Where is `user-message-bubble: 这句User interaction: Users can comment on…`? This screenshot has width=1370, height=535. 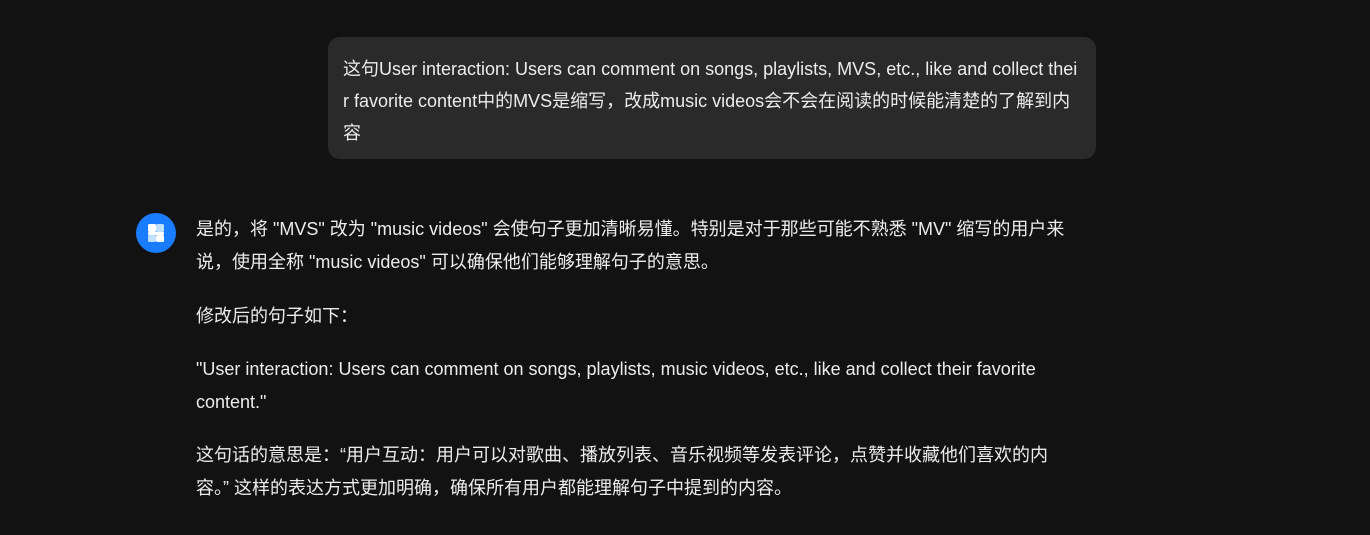
user-message-bubble: 这句User interaction: Users can comment on… is located at coordinates (712, 98).